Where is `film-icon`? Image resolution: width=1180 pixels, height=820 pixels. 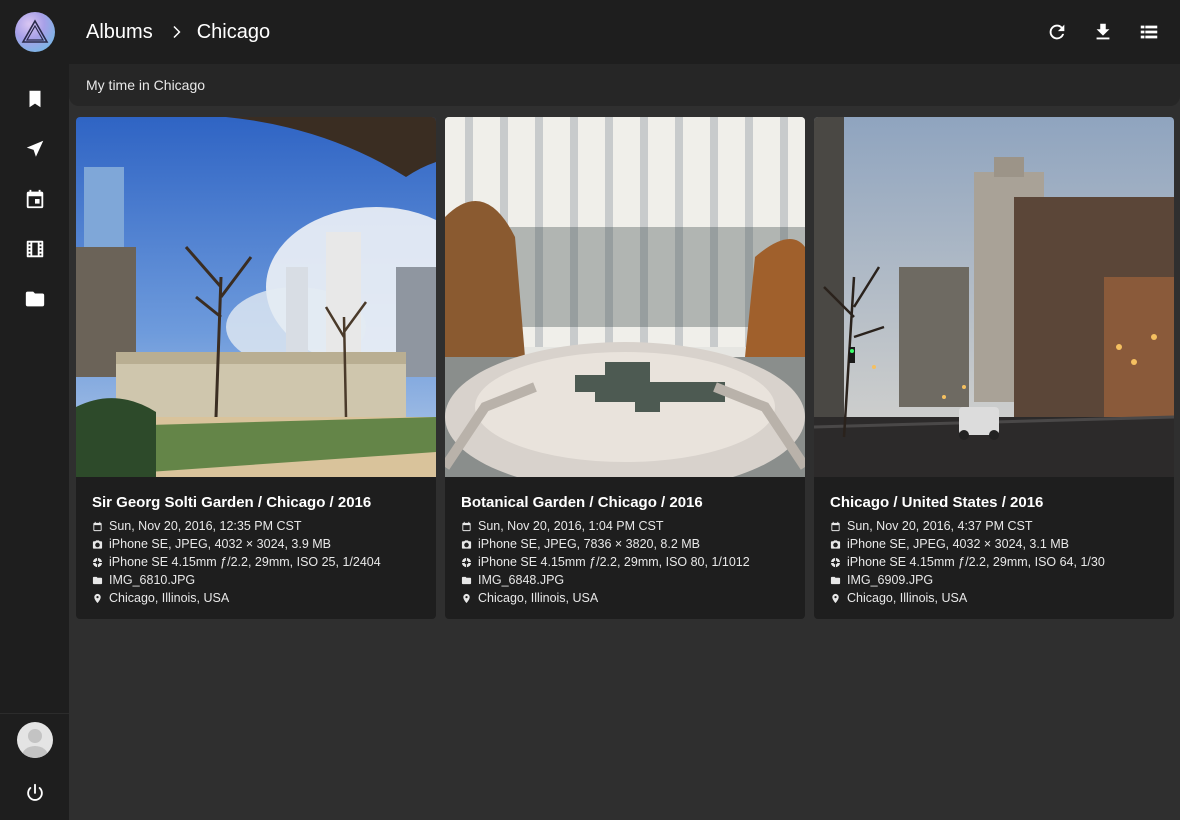 film-icon is located at coordinates (34, 249).